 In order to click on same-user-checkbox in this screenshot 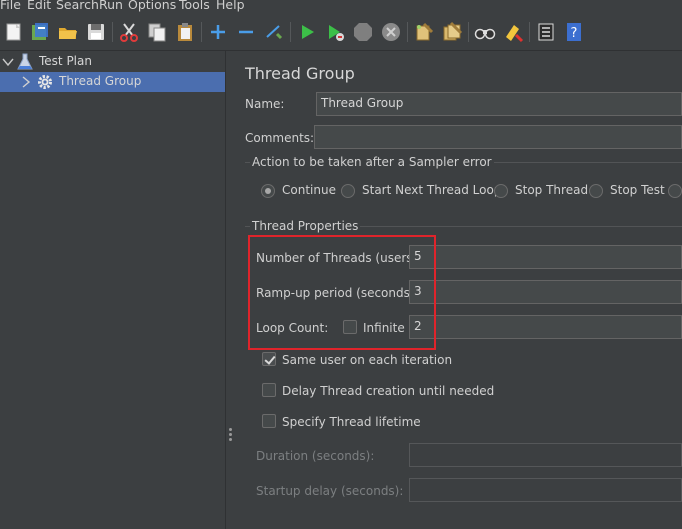, I will do `click(269, 359)`.